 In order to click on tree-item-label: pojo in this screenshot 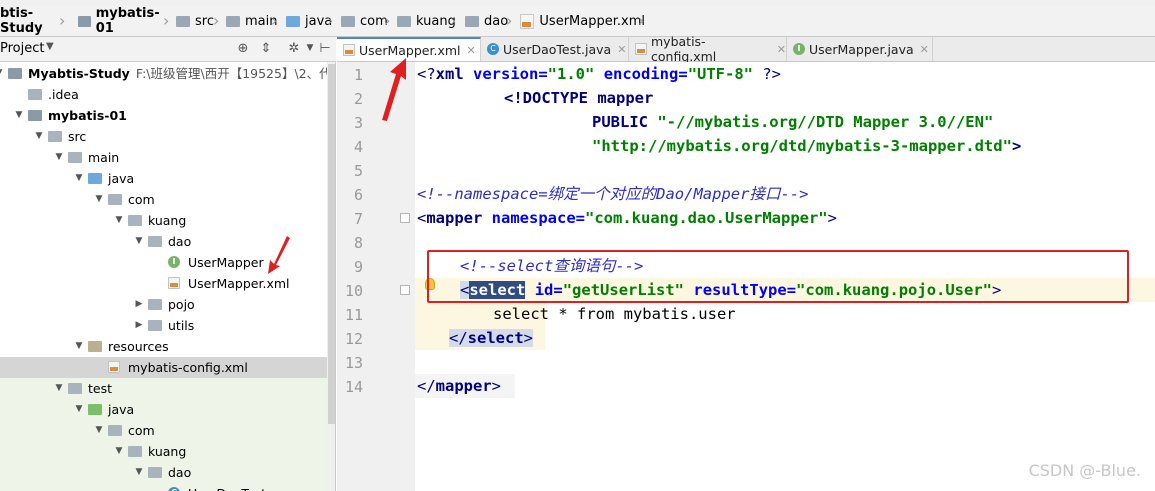, I will do `click(181, 304)`.